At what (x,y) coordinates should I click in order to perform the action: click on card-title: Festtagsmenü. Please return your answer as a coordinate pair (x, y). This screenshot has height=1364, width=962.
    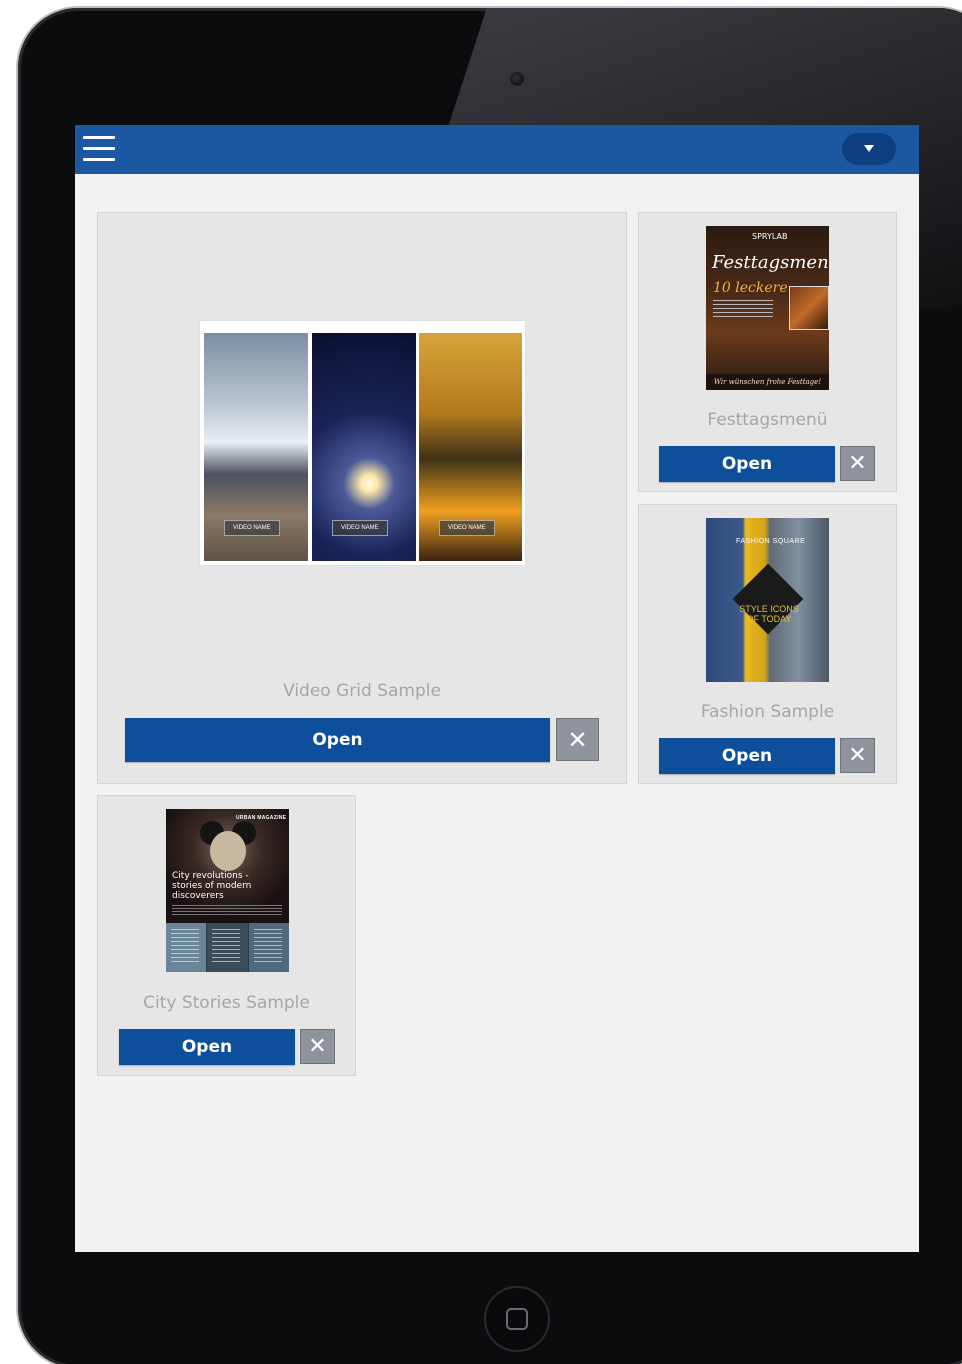
    Looking at the image, I should click on (767, 420).